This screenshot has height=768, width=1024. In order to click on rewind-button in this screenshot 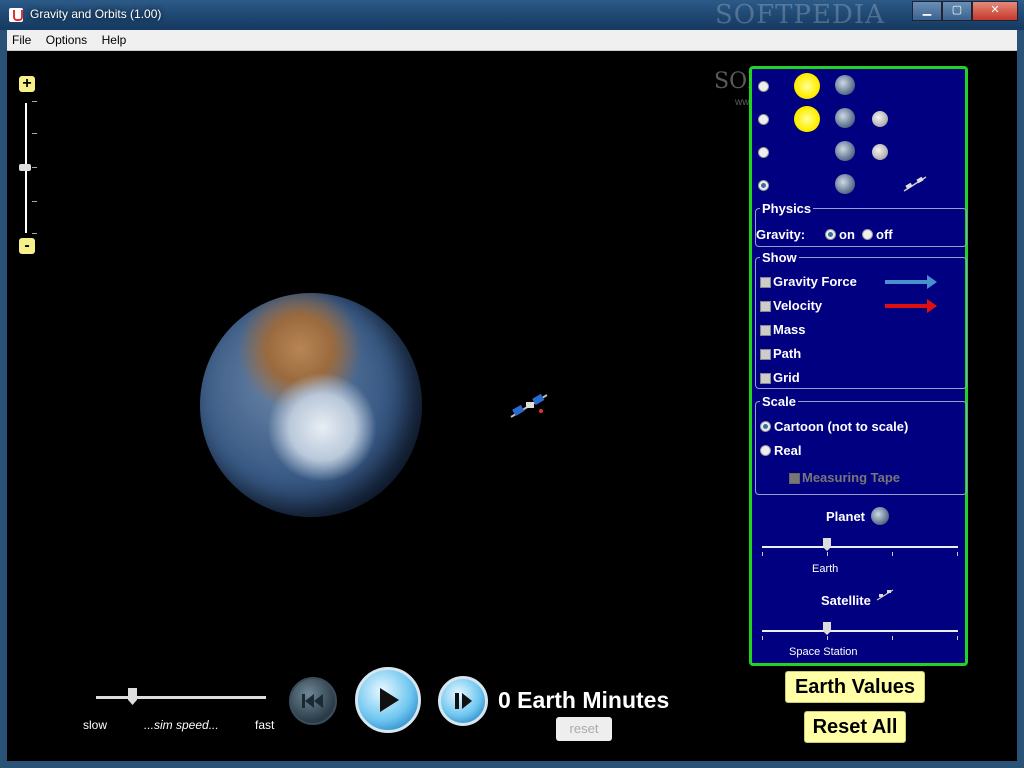, I will do `click(313, 701)`.